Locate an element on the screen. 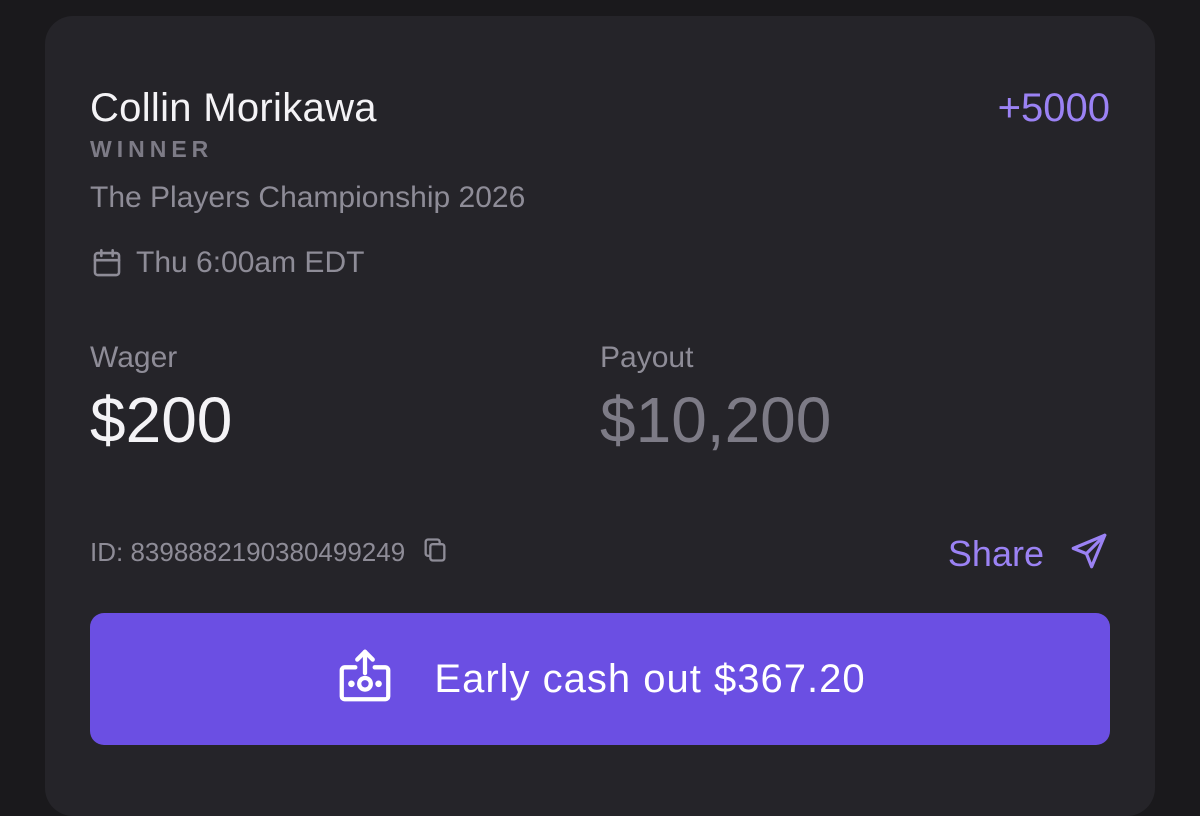  send-icon is located at coordinates (1089, 553).